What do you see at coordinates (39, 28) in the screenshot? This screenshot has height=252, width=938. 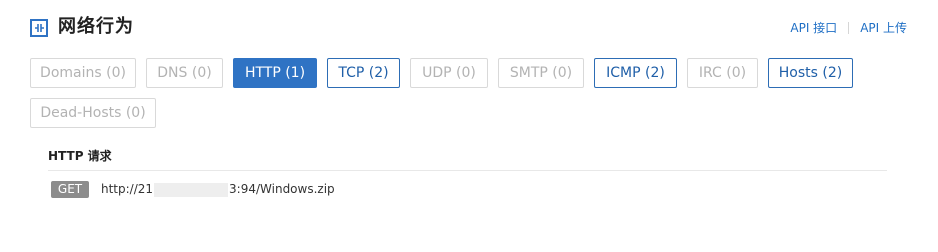 I see `network-behavior-icon` at bounding box center [39, 28].